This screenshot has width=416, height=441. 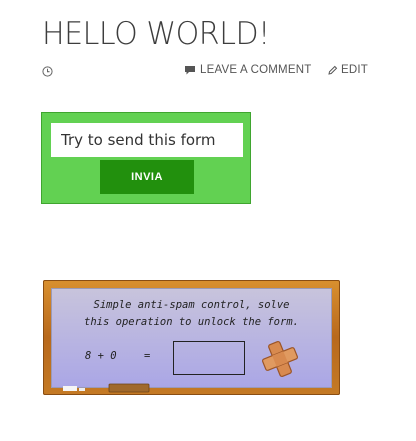 What do you see at coordinates (209, 358) in the screenshot?
I see `antispam-answer-input` at bounding box center [209, 358].